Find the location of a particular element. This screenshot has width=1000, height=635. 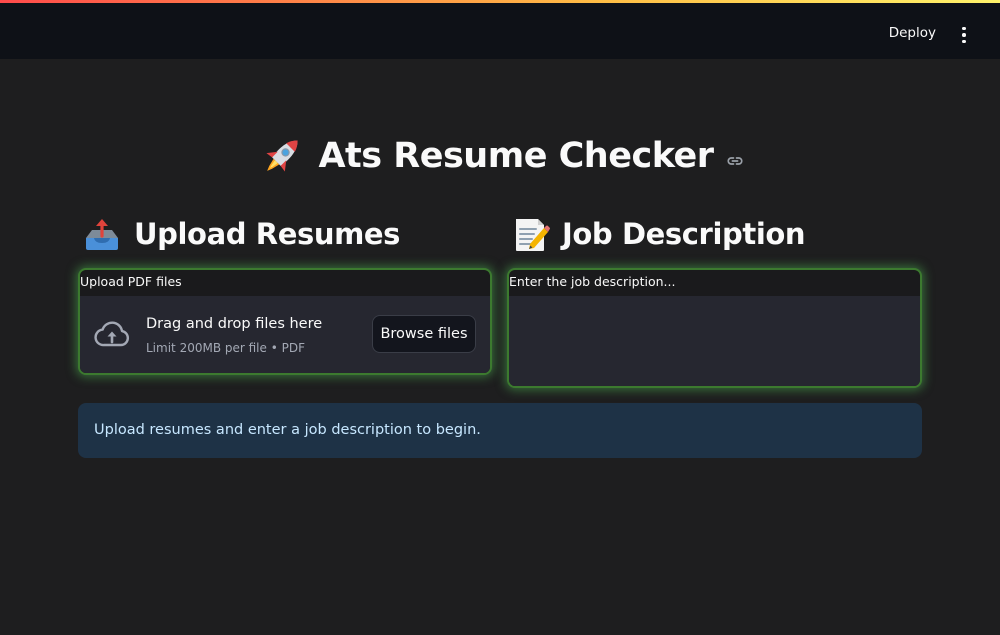

upload-heading-text: Upload Resumes is located at coordinates (267, 234).